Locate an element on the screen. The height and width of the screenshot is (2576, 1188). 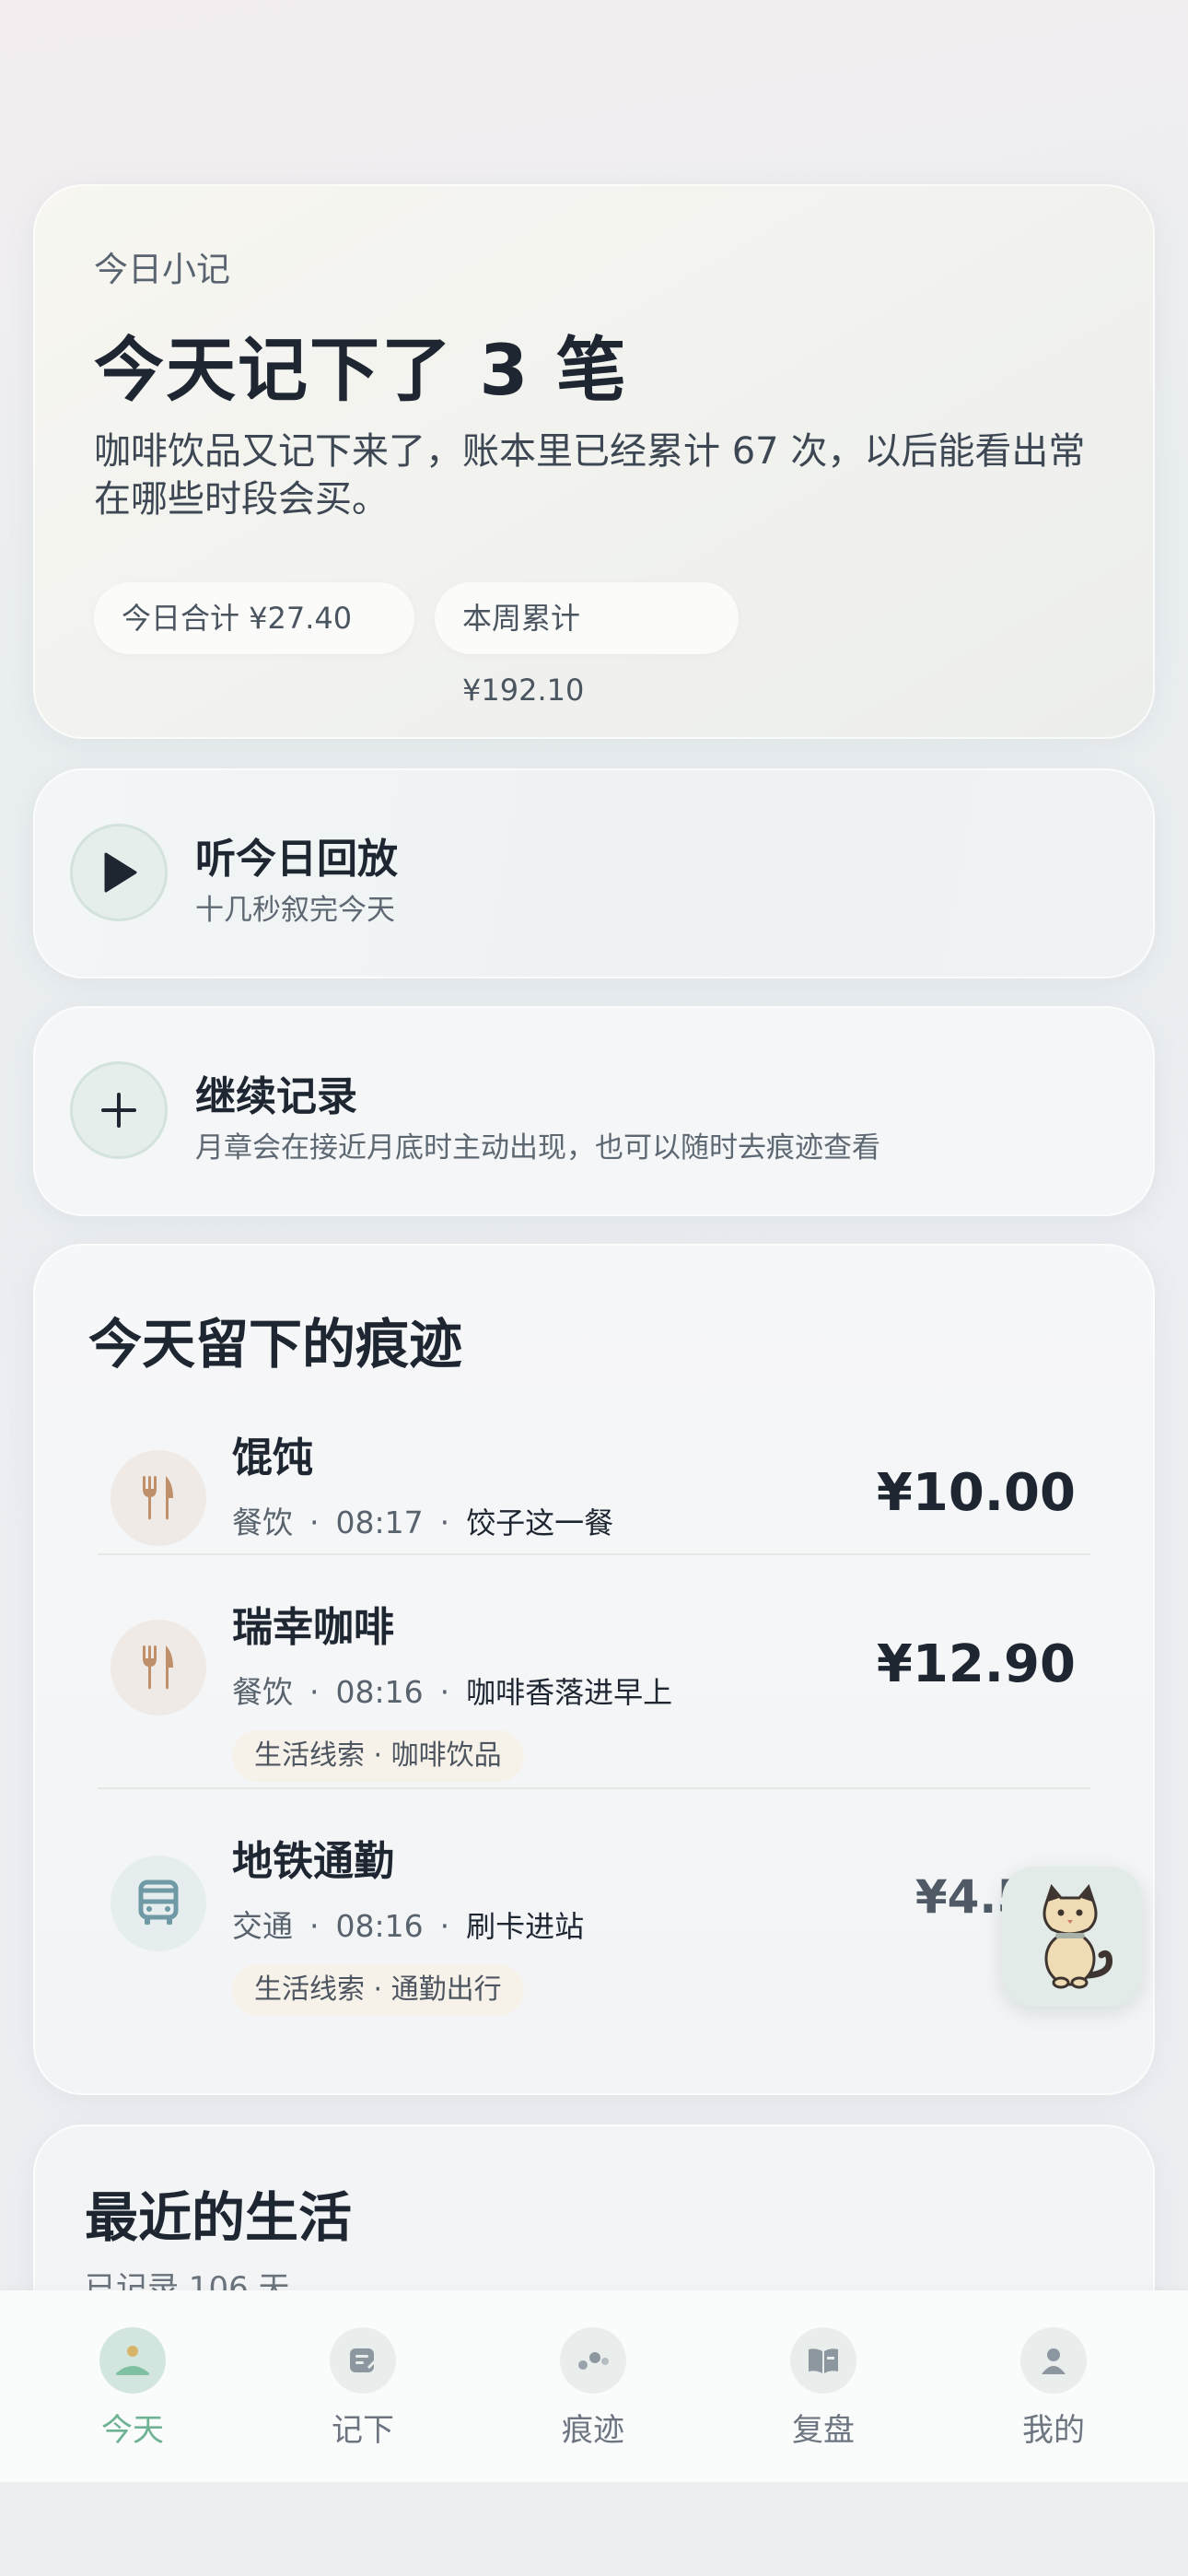
summary-title: 今天记下了 3 笔 is located at coordinates (361, 370).